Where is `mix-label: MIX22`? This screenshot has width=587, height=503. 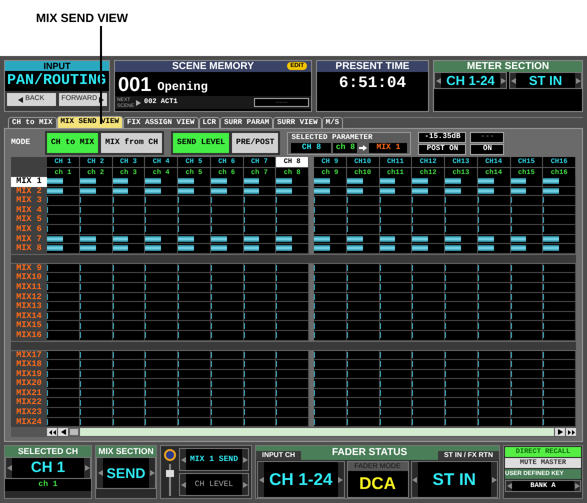
mix-label: MIX22 is located at coordinates (29, 403).